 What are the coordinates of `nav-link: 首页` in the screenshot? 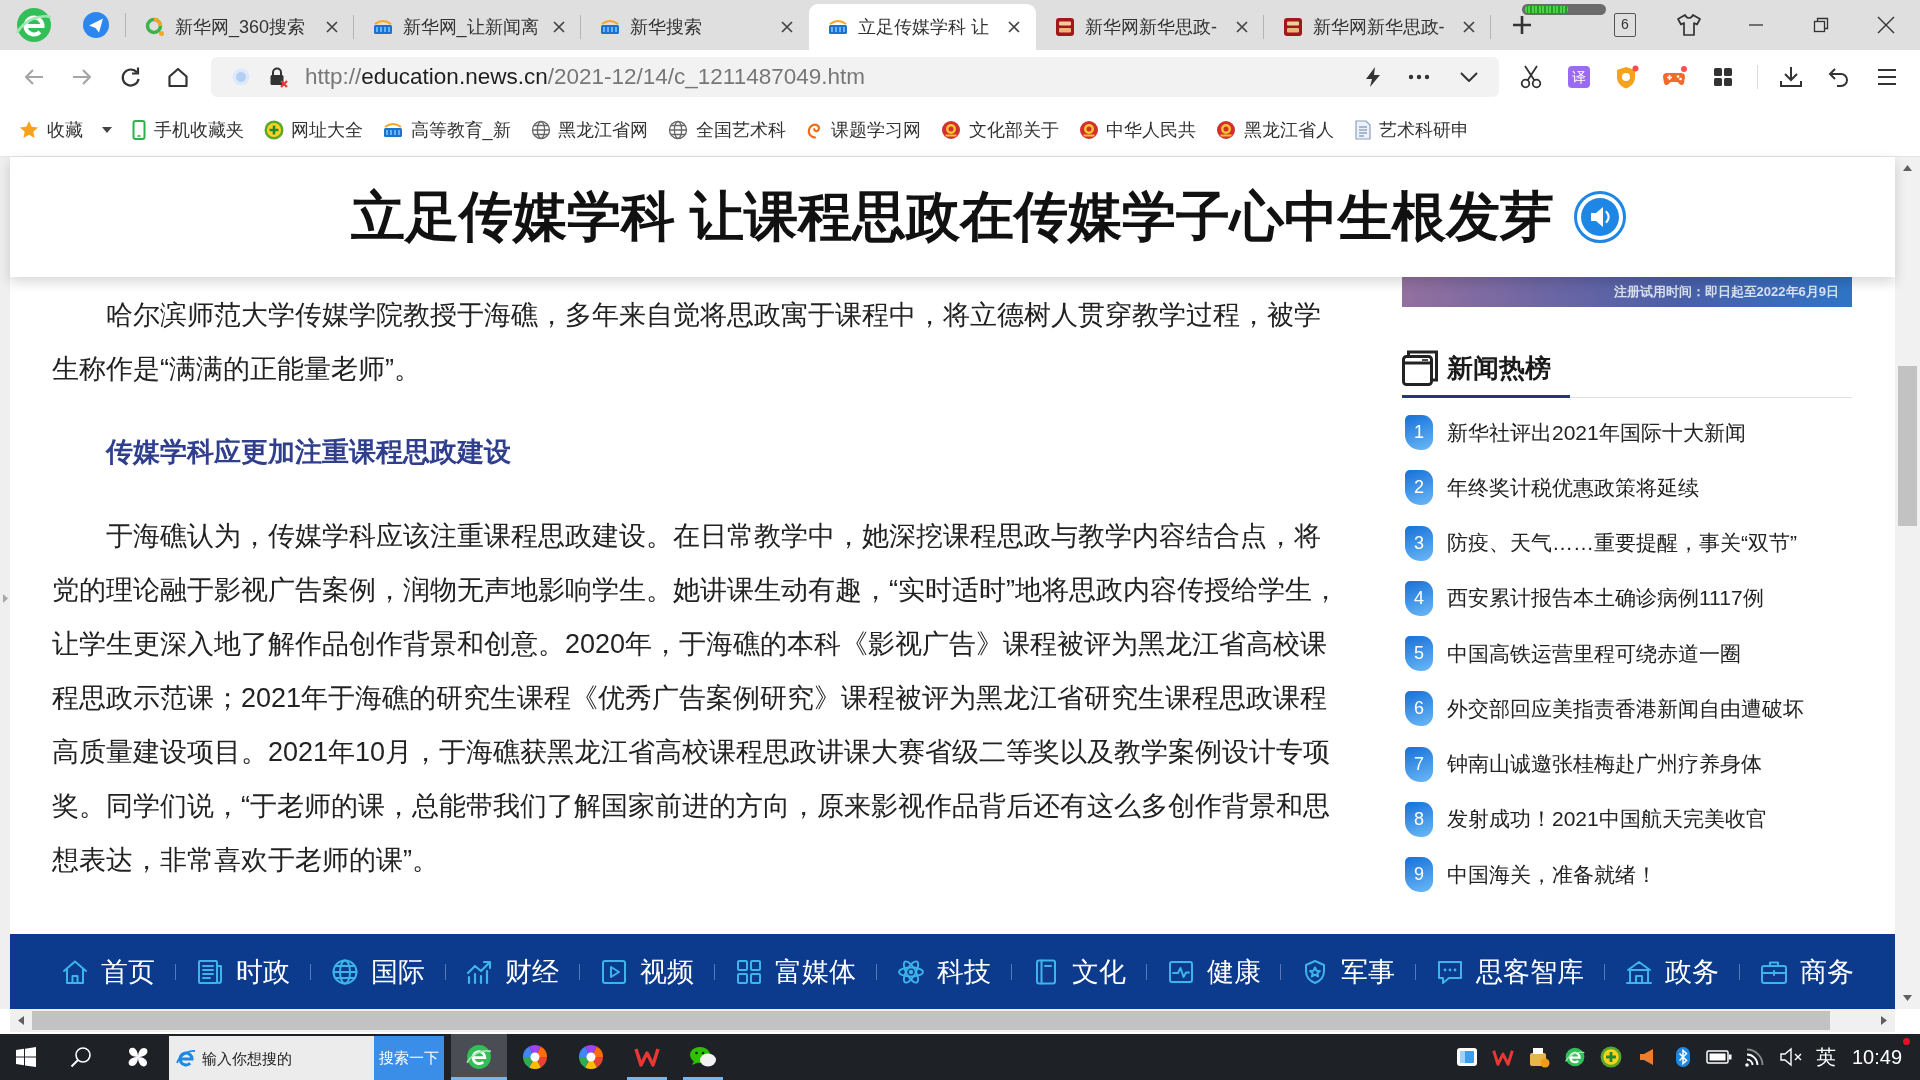 It's located at (108, 971).